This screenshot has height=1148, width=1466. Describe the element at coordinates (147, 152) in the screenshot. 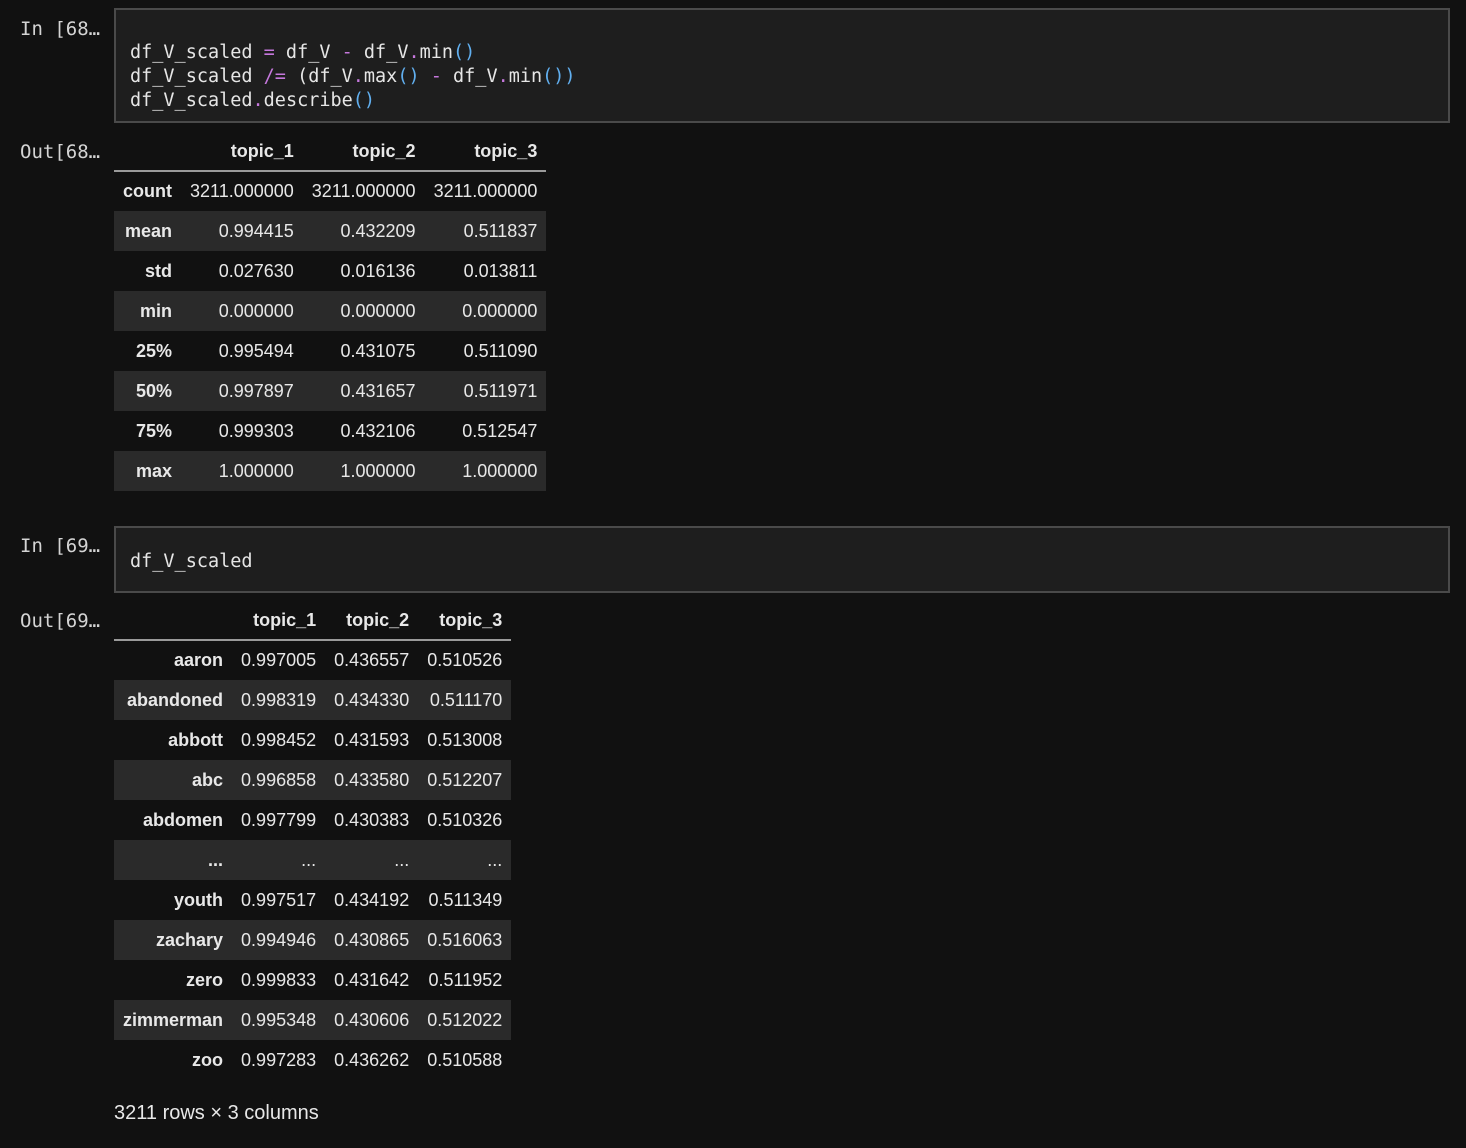

I see `index-header` at that location.